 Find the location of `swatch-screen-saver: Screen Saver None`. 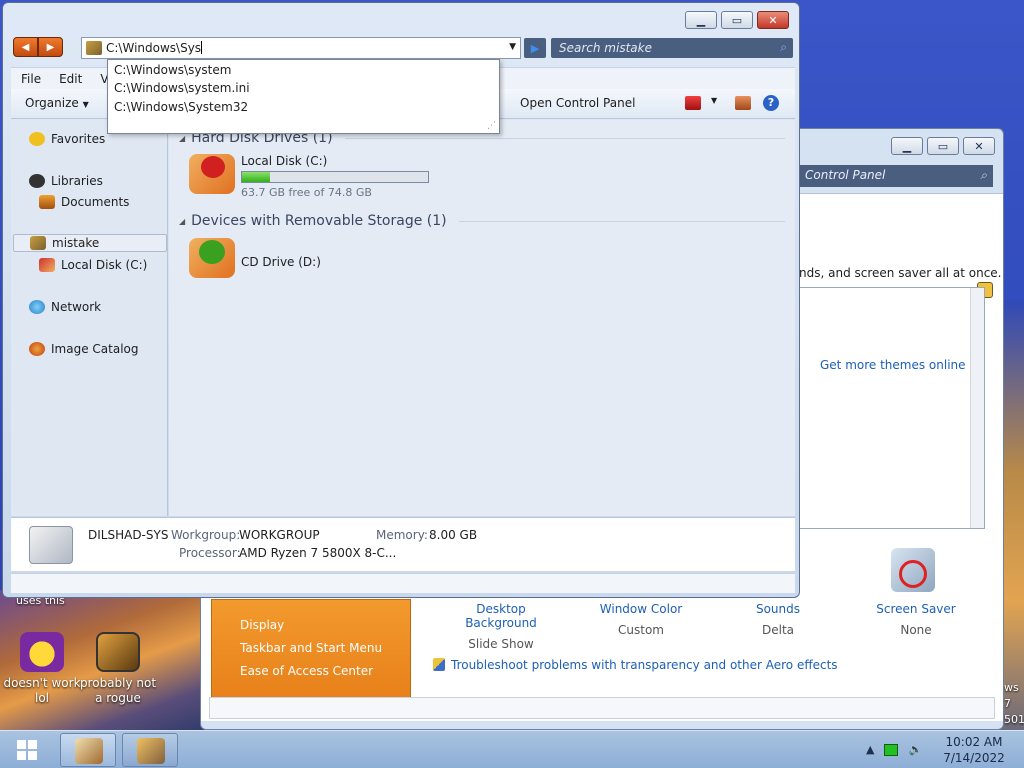

swatch-screen-saver: Screen Saver None is located at coordinates (916, 619).